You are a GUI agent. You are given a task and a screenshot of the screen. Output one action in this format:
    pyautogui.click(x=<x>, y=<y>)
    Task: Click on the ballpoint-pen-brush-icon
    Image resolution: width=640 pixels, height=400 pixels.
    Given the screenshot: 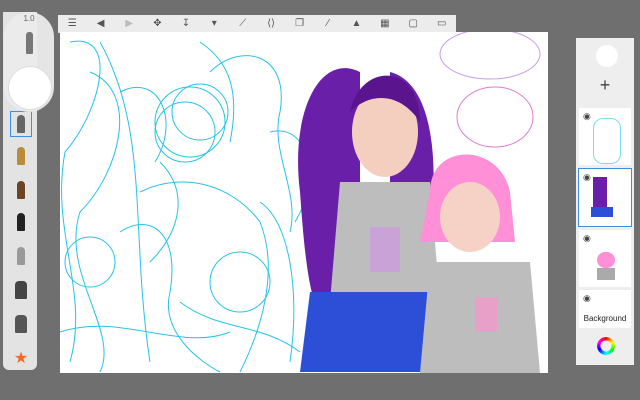 What is the action you would take?
    pyautogui.click(x=21, y=156)
    